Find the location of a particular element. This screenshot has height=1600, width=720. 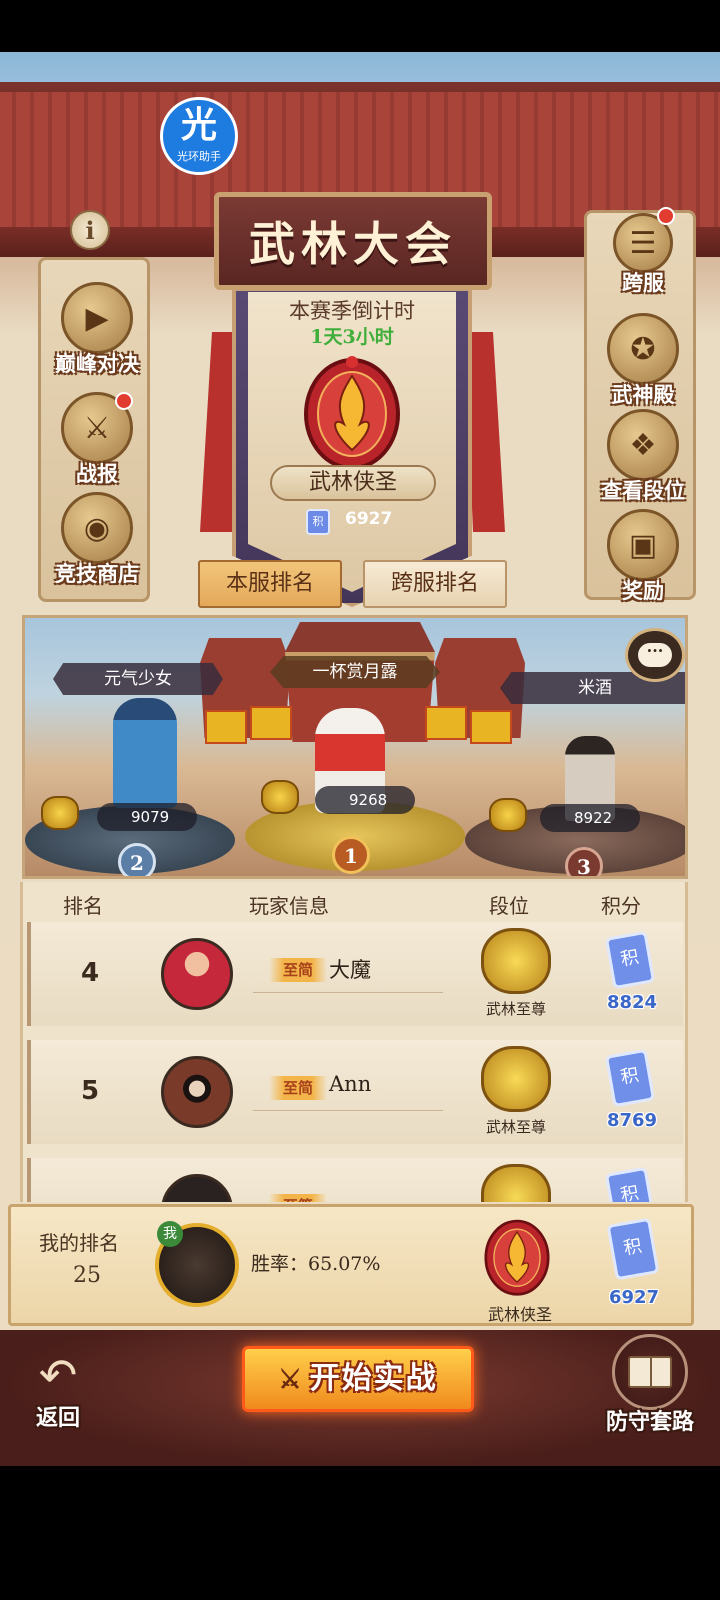

helper-badge-glyph: 光 is located at coordinates (198, 125).